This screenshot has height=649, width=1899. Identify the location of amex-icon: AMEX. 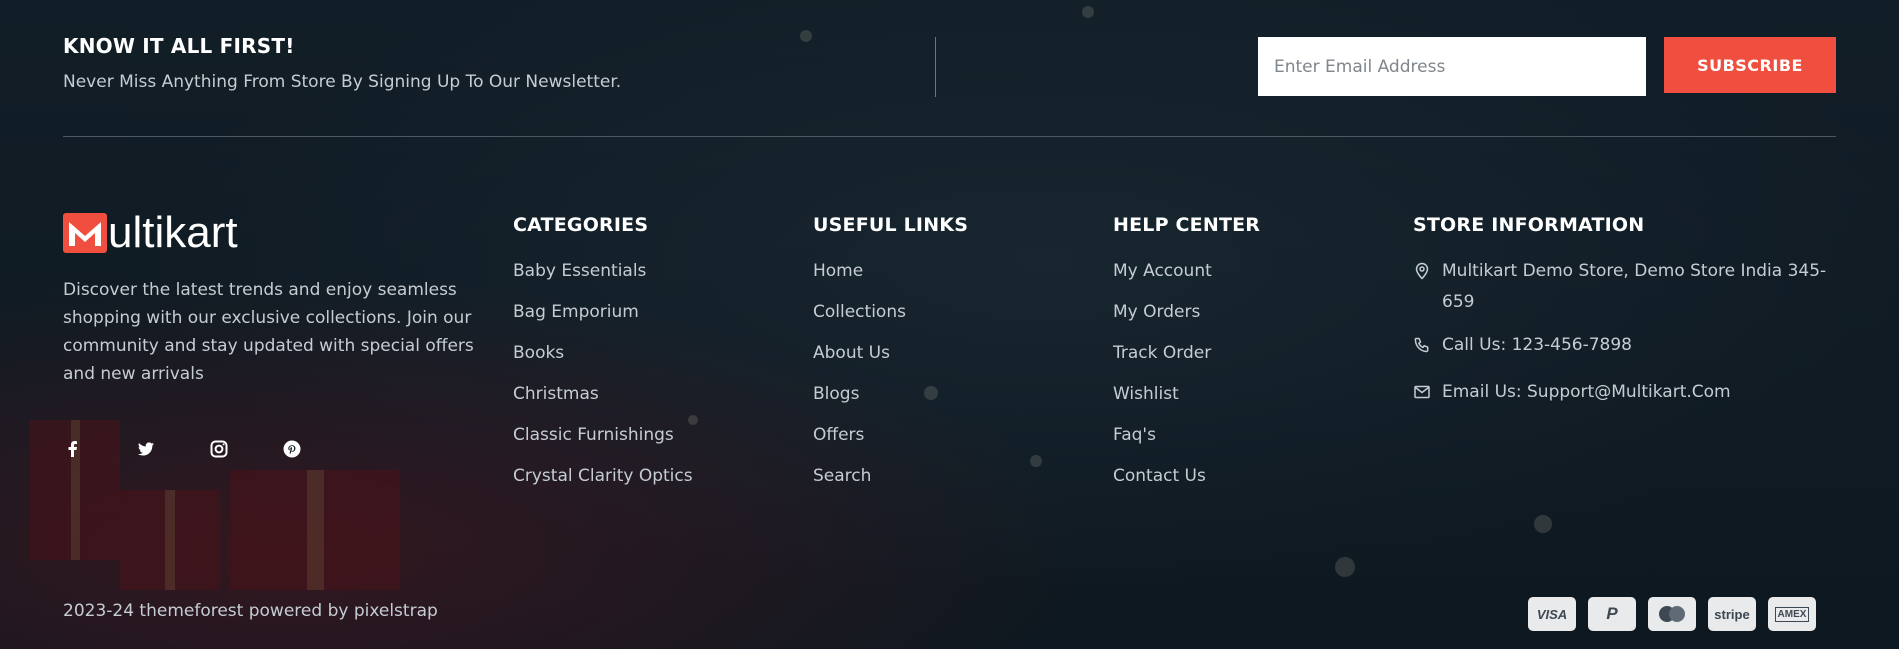
(1792, 614).